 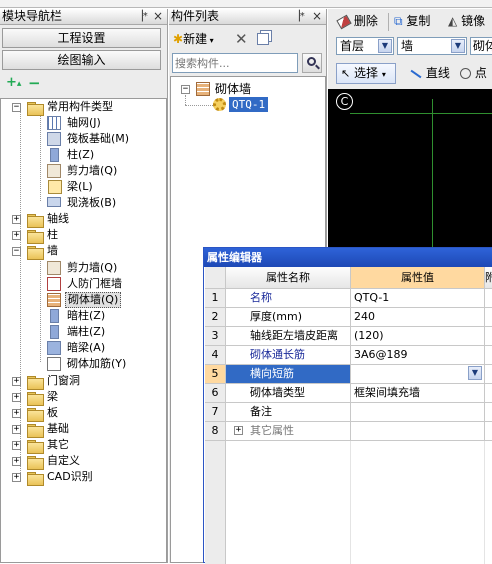 What do you see at coordinates (312, 63) in the screenshot?
I see `search-button` at bounding box center [312, 63].